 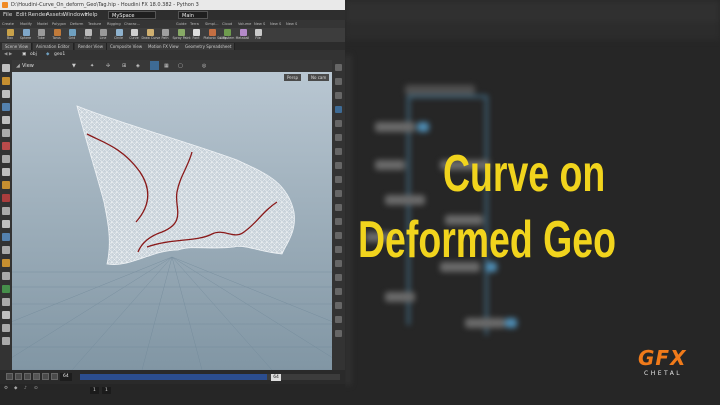 I want to click on settings-icon: ⚙, so click(x=6, y=388).